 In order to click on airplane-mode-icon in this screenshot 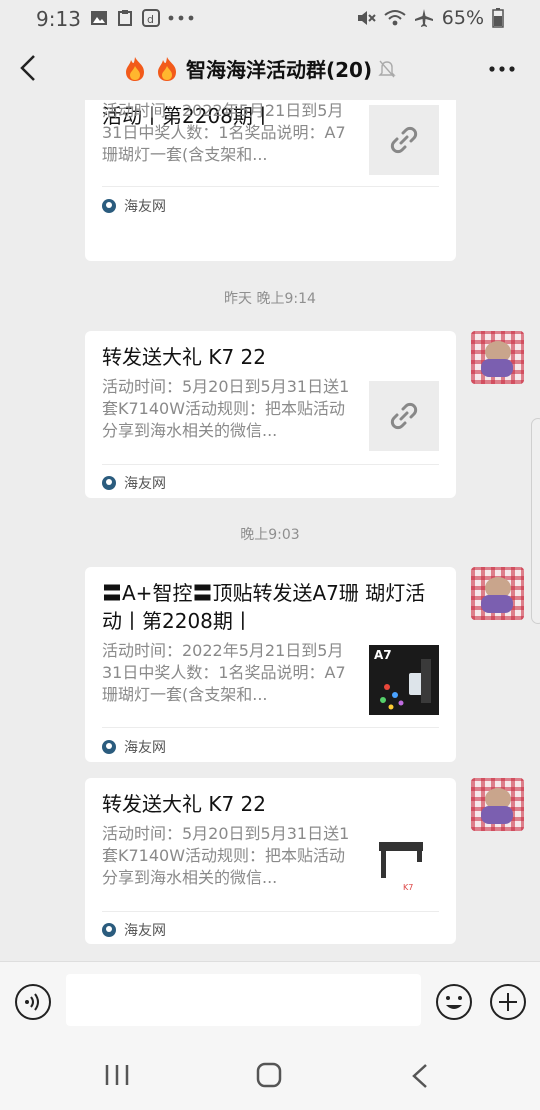, I will do `click(423, 18)`.